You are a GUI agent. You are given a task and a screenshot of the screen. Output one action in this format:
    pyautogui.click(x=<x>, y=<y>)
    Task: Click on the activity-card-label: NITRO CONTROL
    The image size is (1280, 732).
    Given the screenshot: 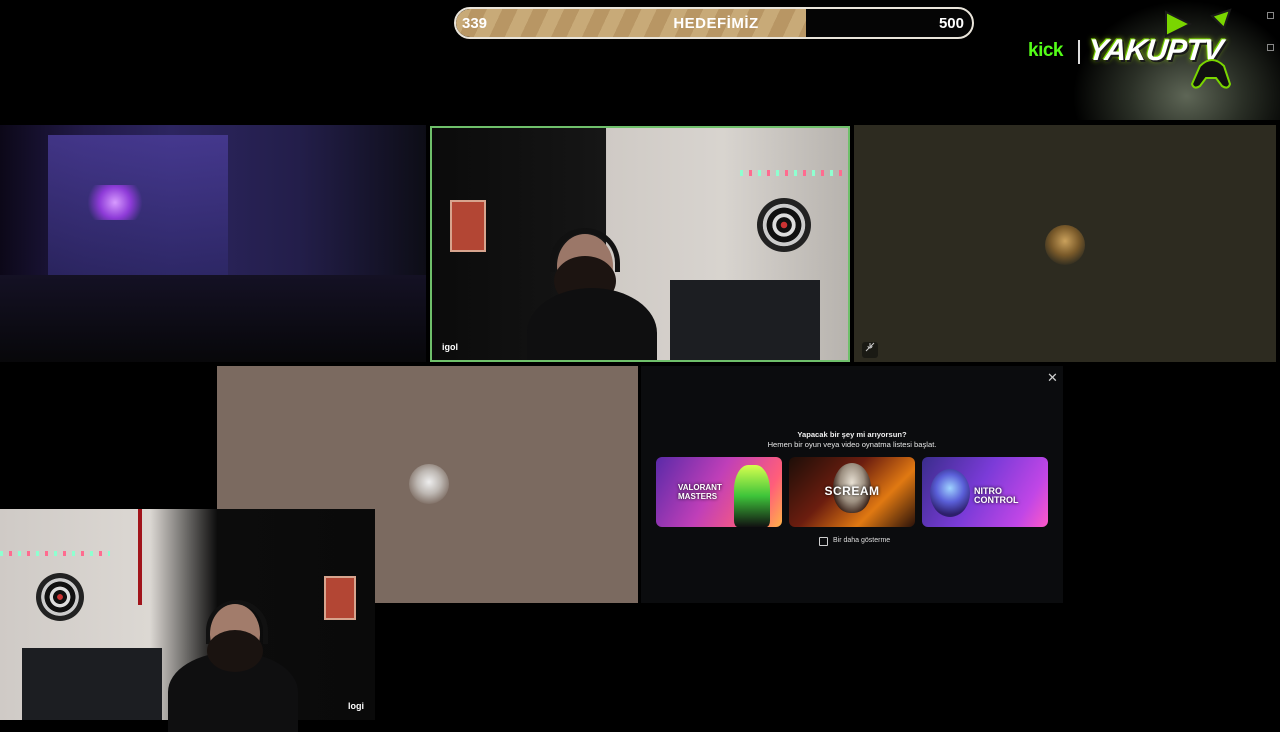 What is the action you would take?
    pyautogui.click(x=996, y=495)
    